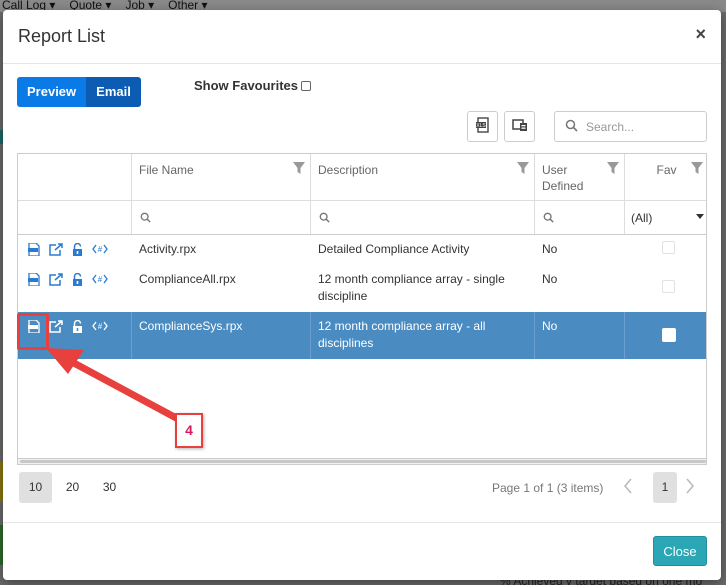 The image size is (726, 585). Describe the element at coordinates (548, 488) in the screenshot. I see `page-info: Page 1 of 1 (3 items)` at that location.